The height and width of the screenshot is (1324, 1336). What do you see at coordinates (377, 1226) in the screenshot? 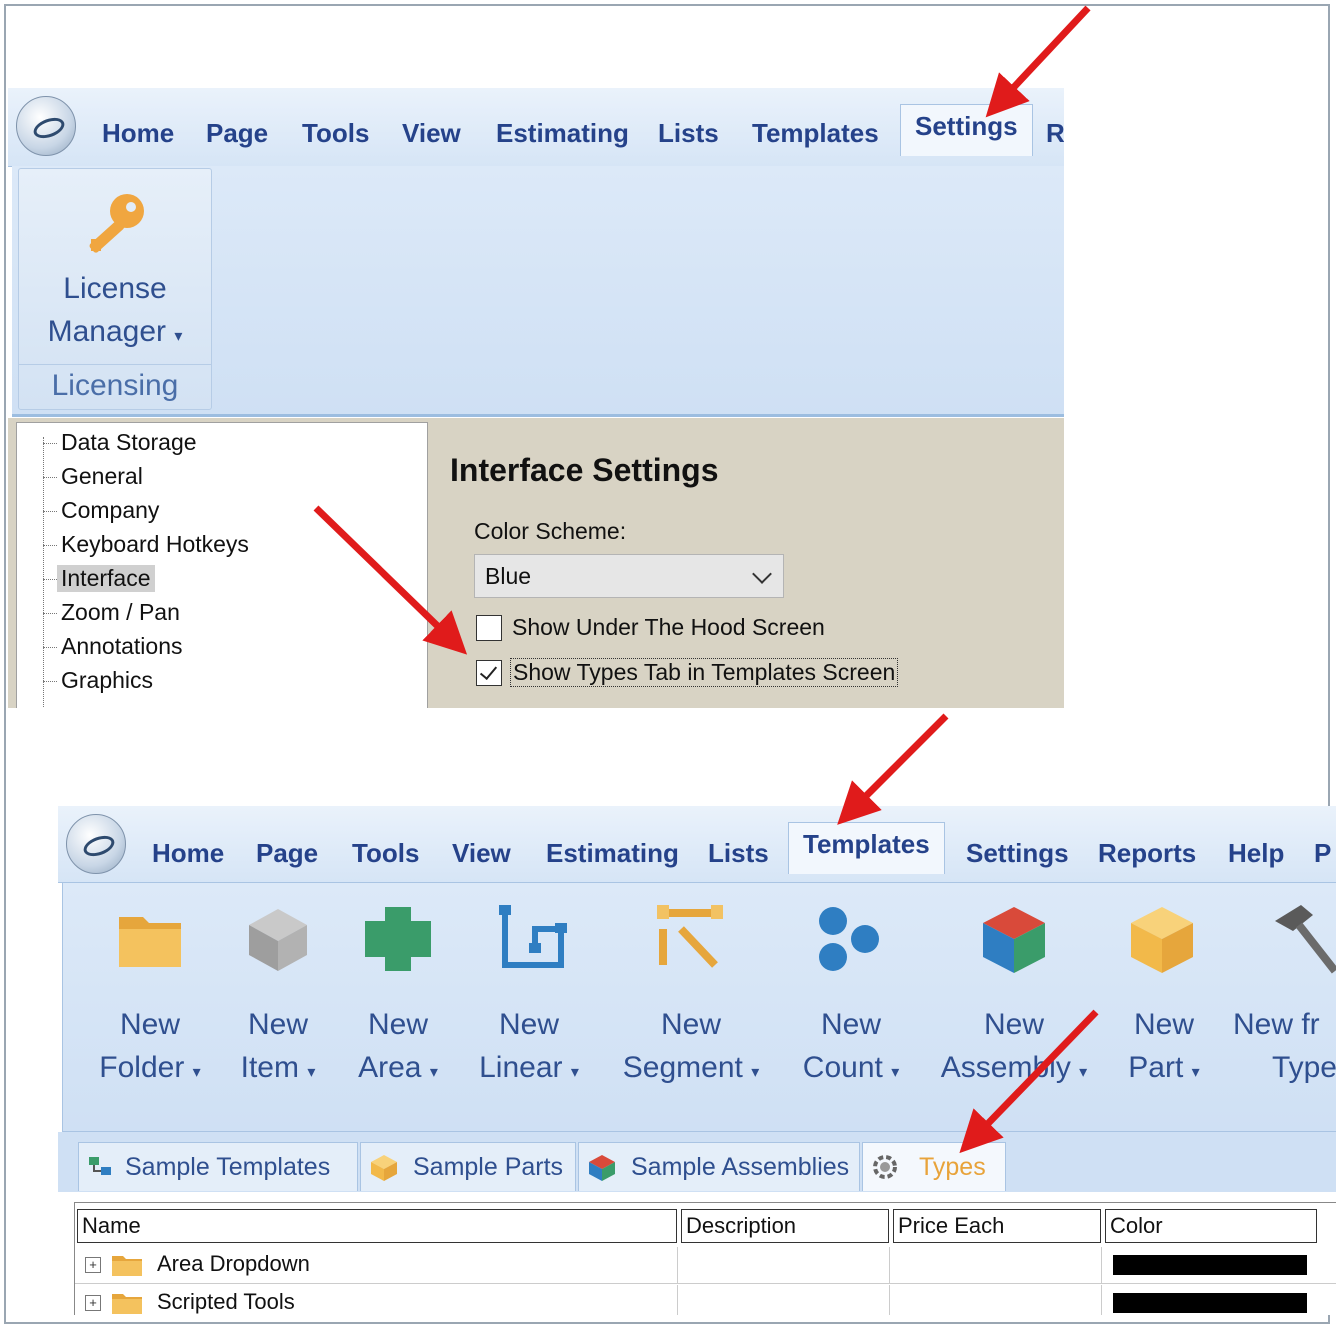
I see `column-header-name: Name` at bounding box center [377, 1226].